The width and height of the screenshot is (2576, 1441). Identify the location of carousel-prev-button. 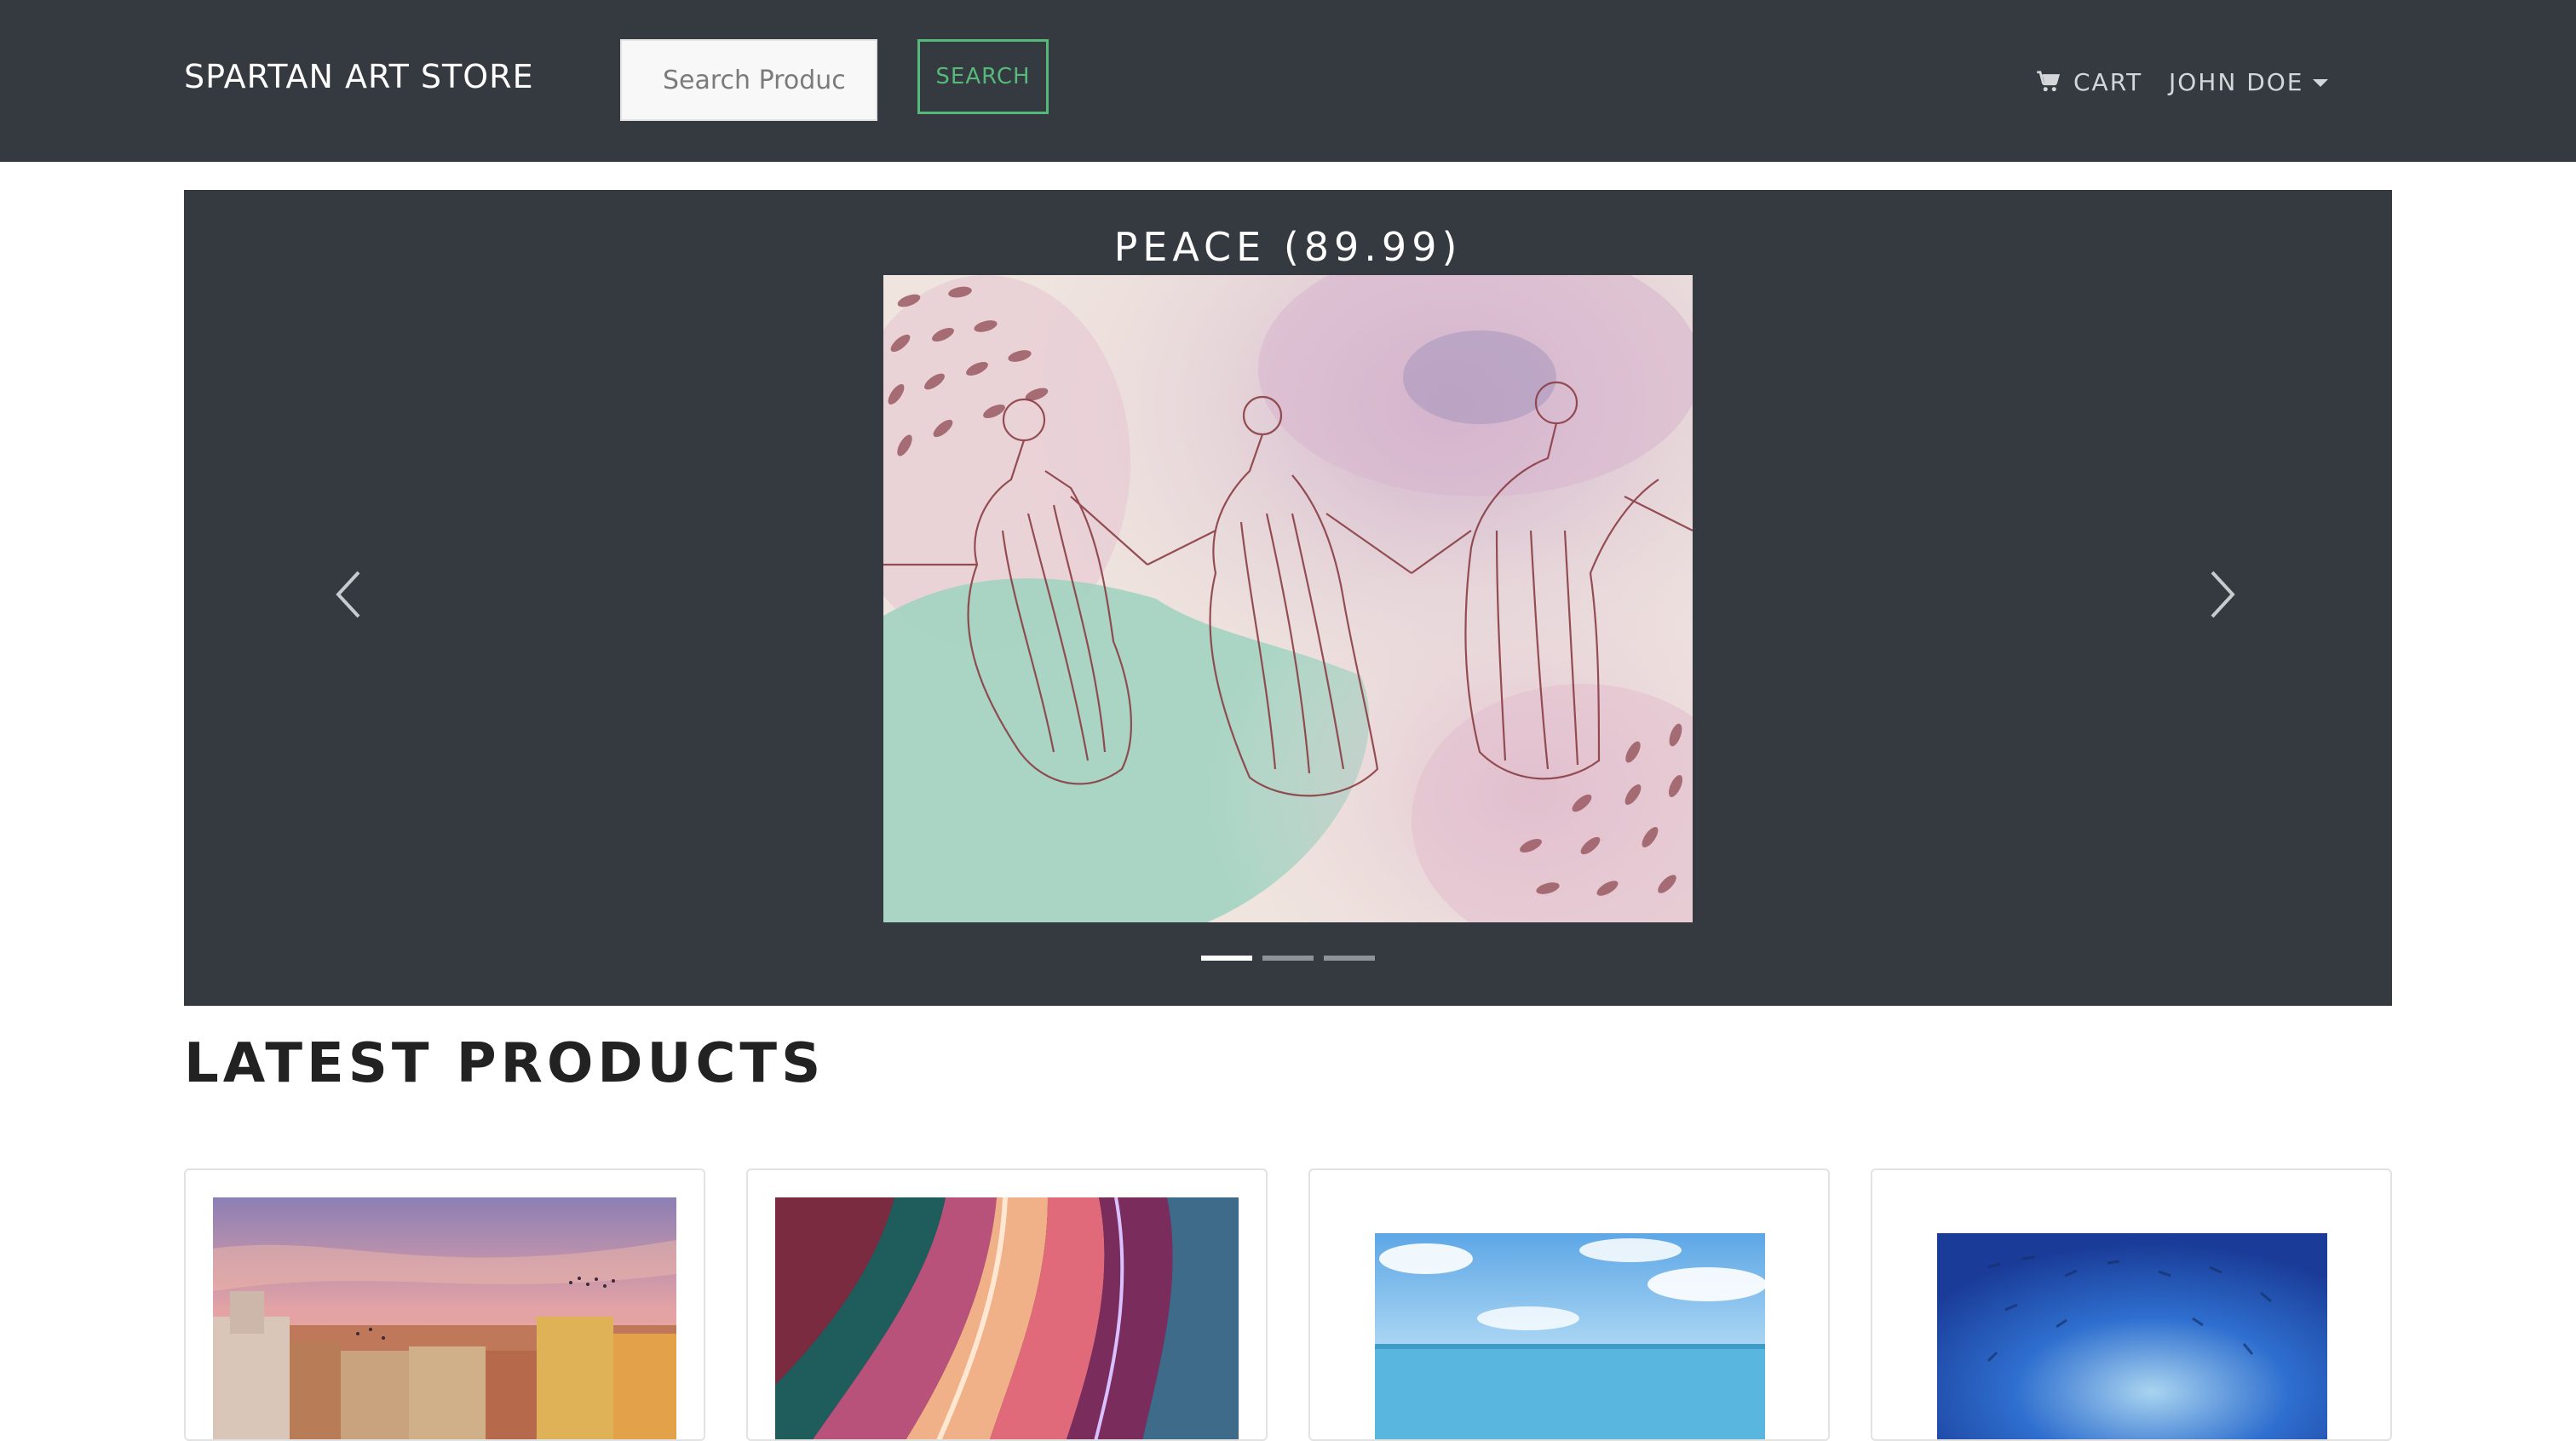
(348, 594).